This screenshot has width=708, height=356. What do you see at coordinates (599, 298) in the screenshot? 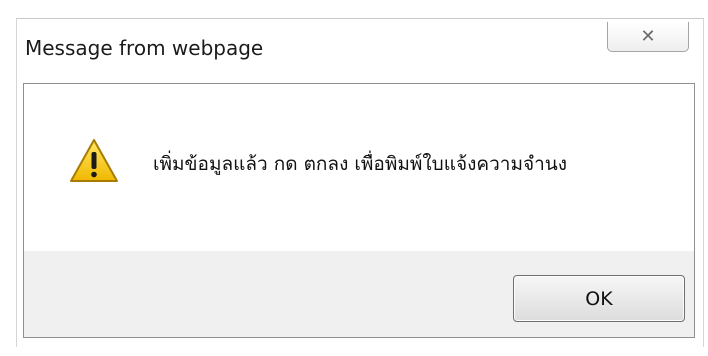
I see `ok-button: OK` at bounding box center [599, 298].